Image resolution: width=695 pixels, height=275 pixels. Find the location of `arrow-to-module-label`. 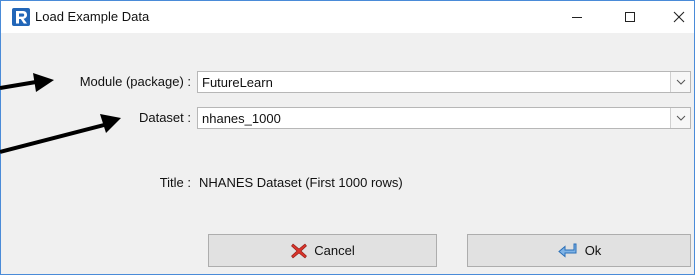

arrow-to-module-label is located at coordinates (27, 82).